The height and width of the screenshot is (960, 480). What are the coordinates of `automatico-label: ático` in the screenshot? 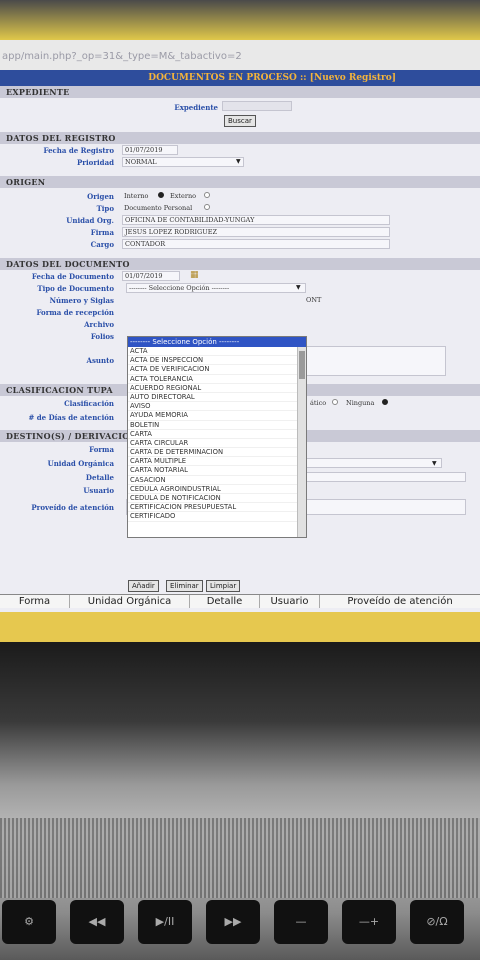 It's located at (318, 403).